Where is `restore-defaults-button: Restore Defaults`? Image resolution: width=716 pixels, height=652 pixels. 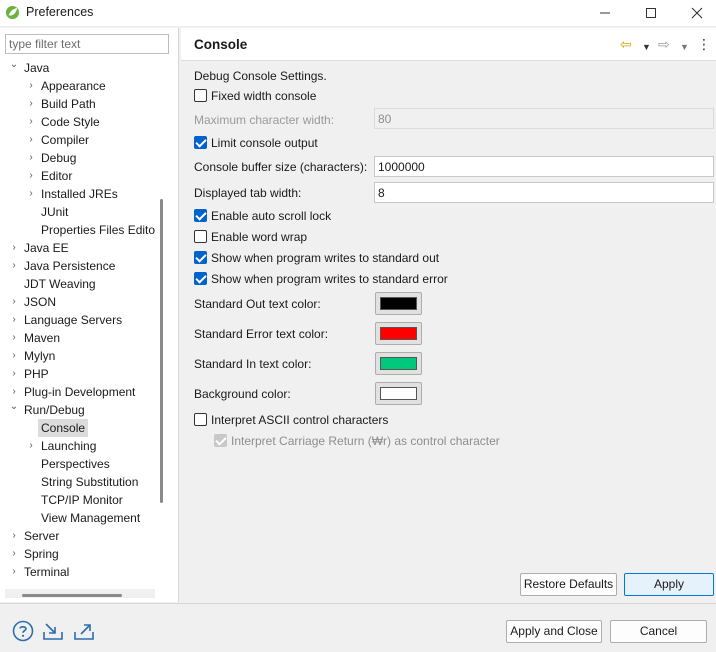 restore-defaults-button: Restore Defaults is located at coordinates (568, 584).